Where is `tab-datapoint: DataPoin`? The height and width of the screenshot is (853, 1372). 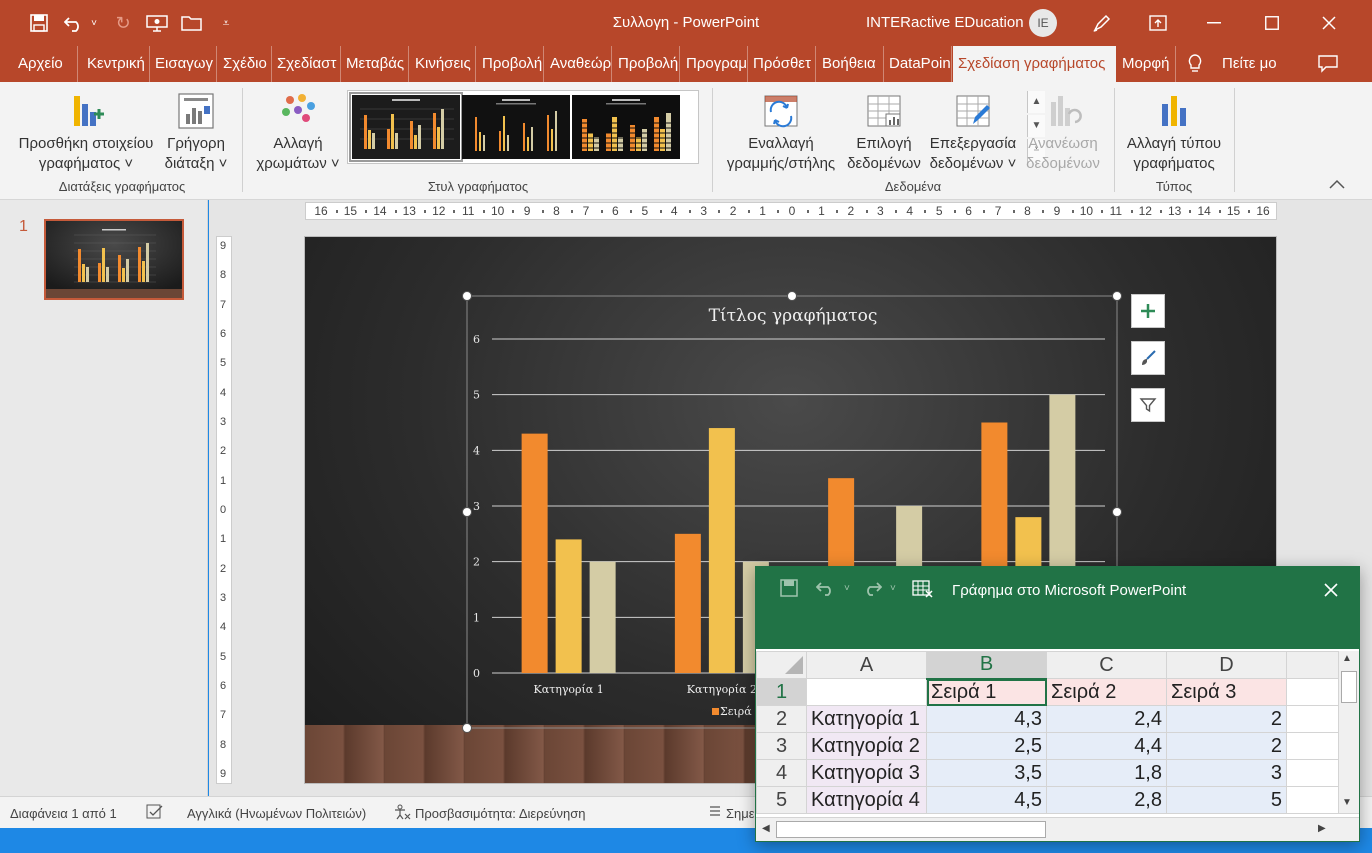 tab-datapoint: DataPoin is located at coordinates (918, 64).